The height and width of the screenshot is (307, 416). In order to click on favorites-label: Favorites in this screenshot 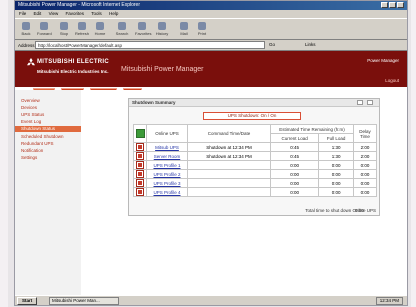, I will do `click(143, 33)`.